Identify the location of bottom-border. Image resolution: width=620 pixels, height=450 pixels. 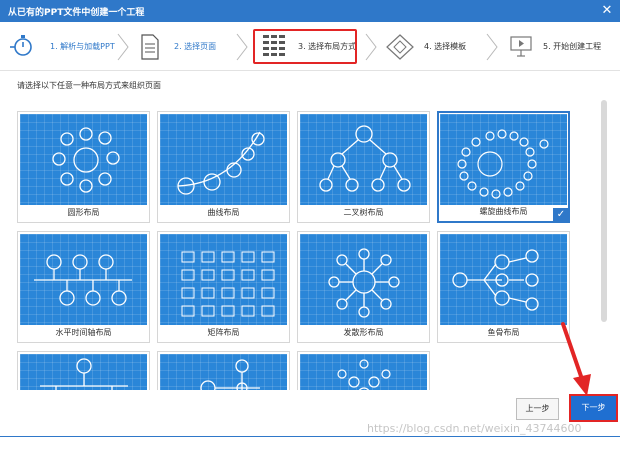
(310, 436).